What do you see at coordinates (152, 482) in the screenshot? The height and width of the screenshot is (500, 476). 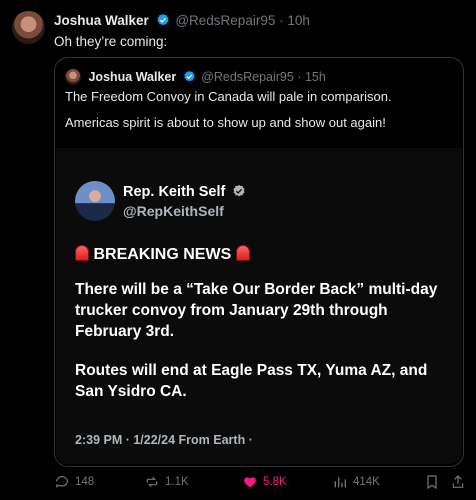 I see `repost-icon` at bounding box center [152, 482].